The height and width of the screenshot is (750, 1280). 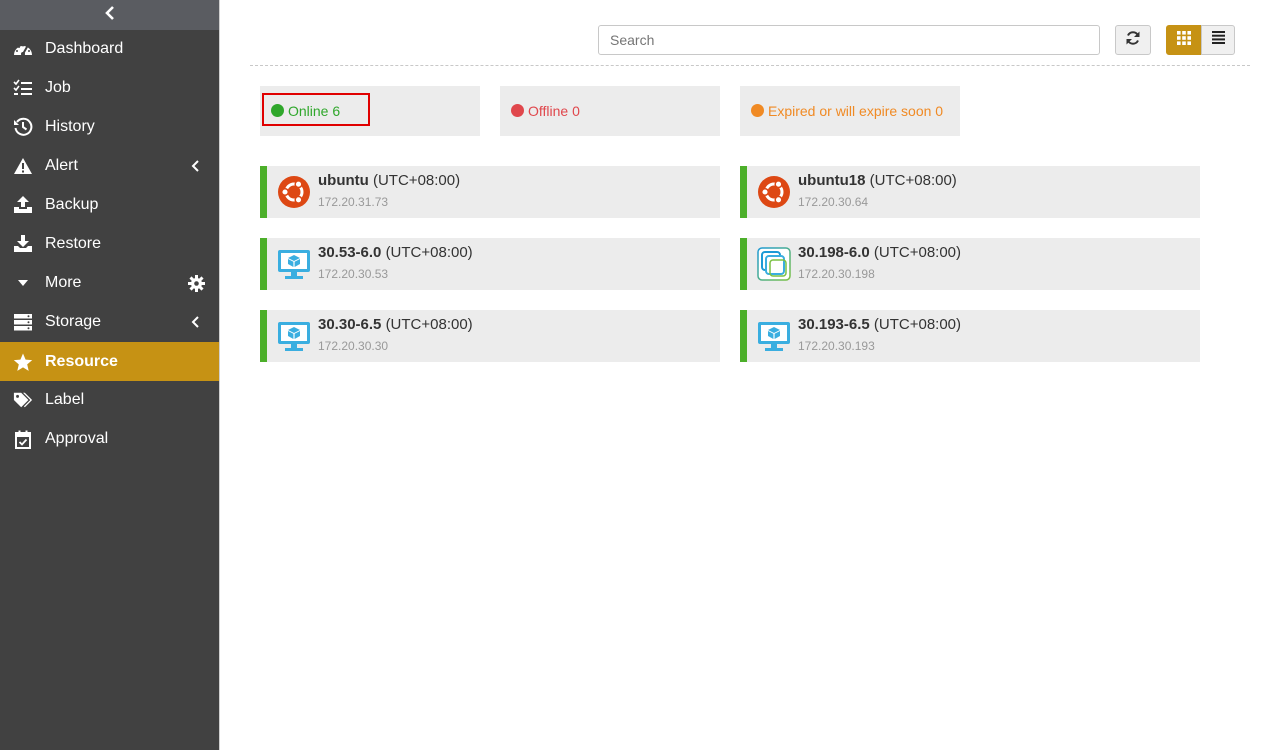 What do you see at coordinates (84, 48) in the screenshot?
I see `sidebar-item-label: Dashboard` at bounding box center [84, 48].